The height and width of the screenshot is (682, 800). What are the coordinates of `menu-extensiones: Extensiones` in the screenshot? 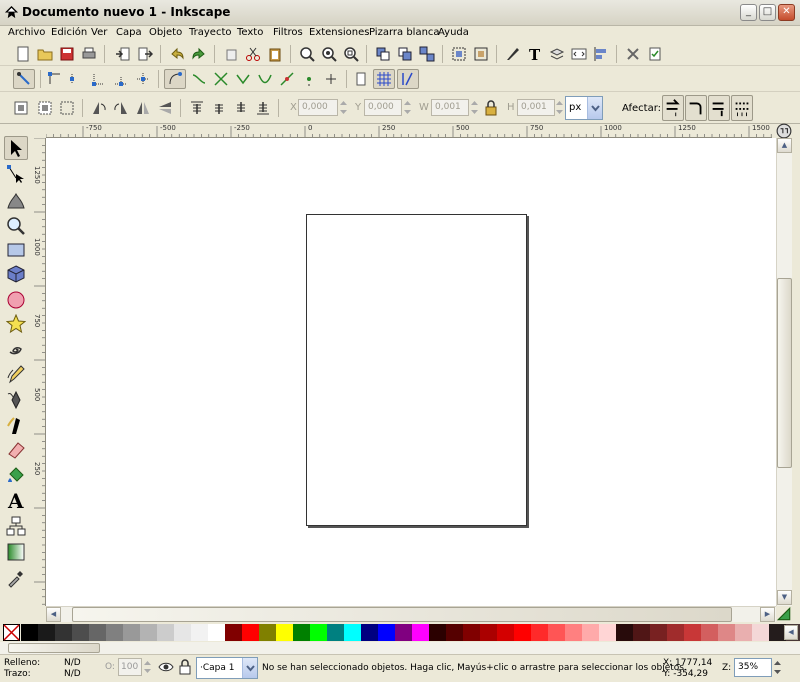 It's located at (339, 32).